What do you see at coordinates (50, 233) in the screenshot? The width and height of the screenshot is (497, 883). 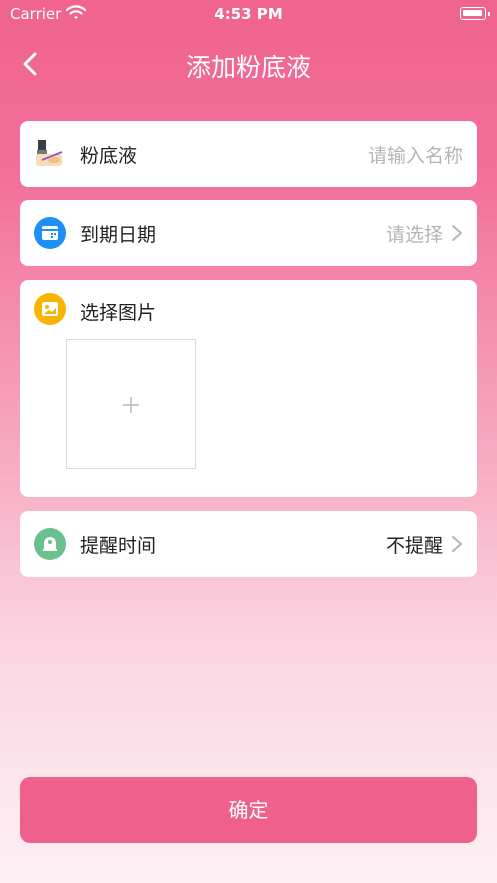 I see `calendar-icon` at bounding box center [50, 233].